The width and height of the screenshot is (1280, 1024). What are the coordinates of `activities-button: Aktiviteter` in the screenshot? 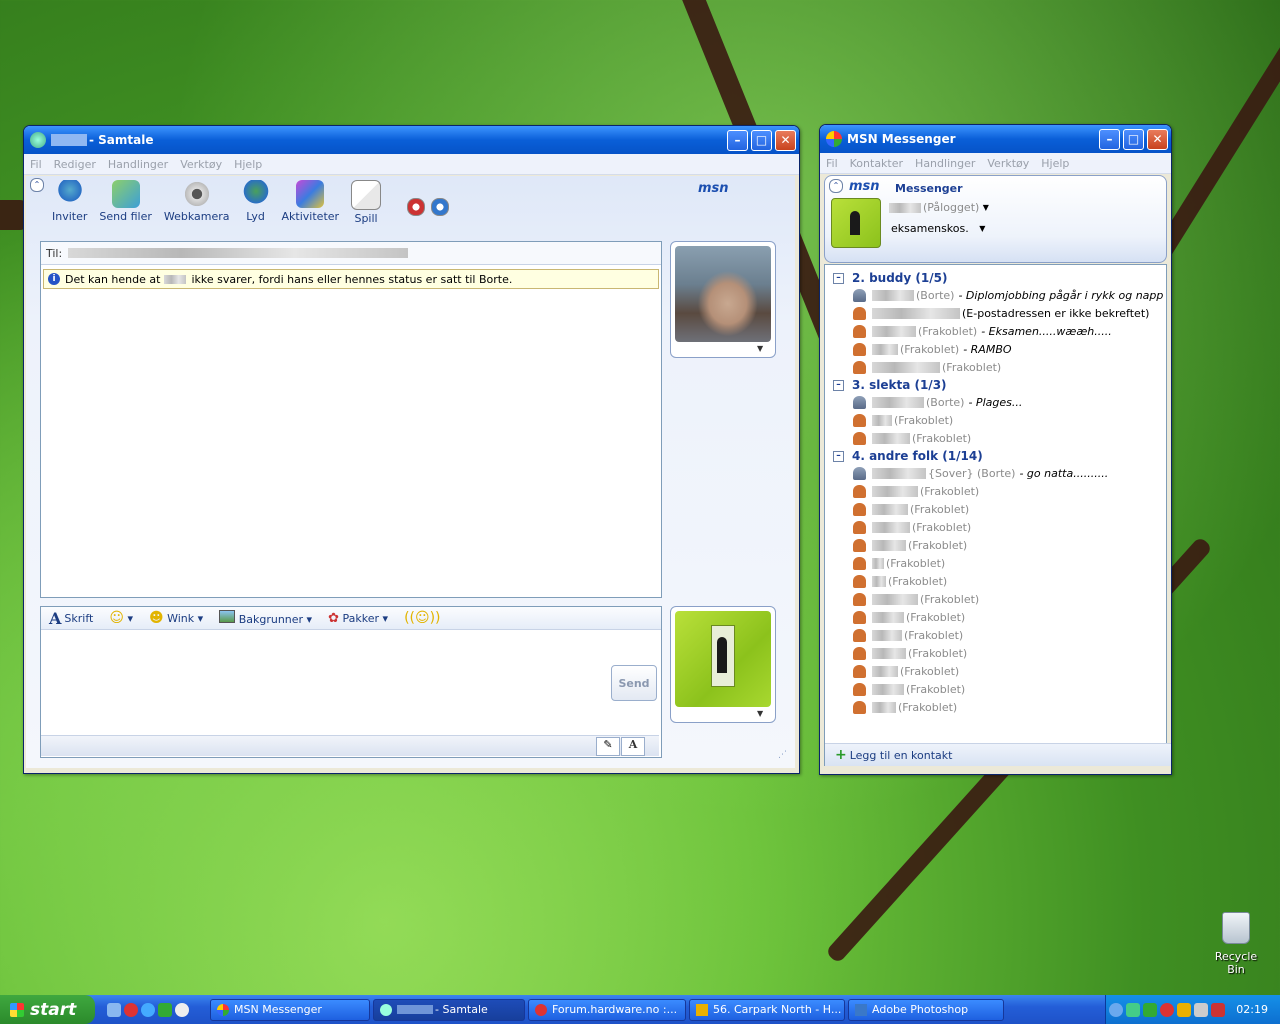 It's located at (310, 202).